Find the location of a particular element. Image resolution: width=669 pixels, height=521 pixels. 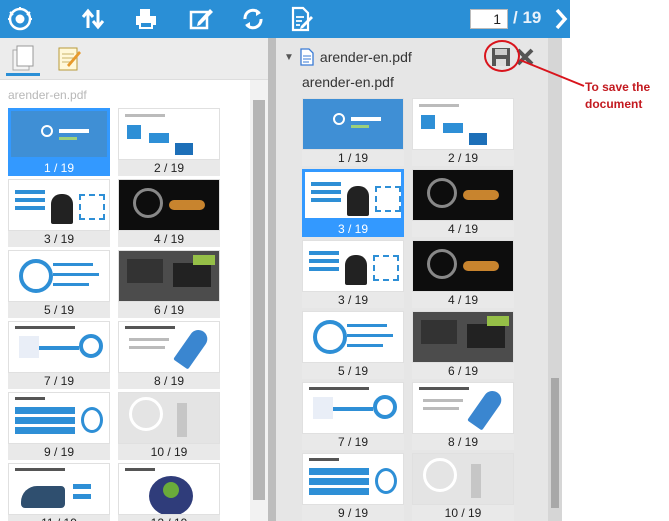

right-doc-name: arender-en.pdf is located at coordinates (365, 57).